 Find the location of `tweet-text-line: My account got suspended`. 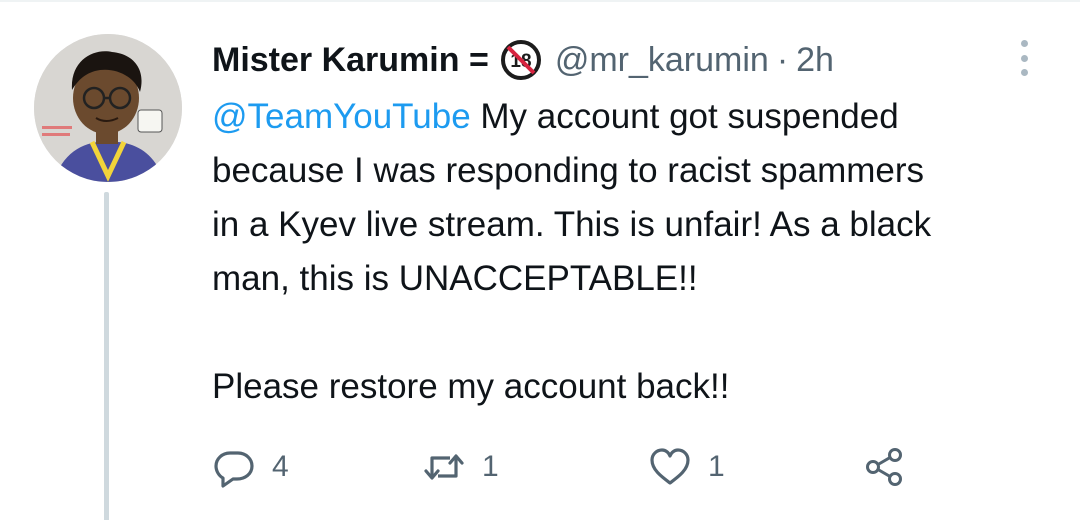

tweet-text-line: My account got suspended is located at coordinates (684, 116).